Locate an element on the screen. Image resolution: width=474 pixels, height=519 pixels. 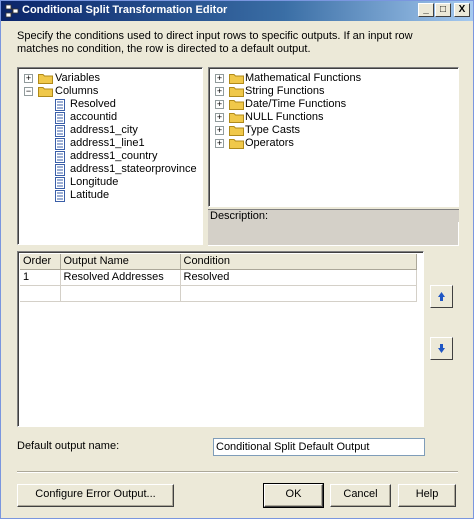
column-header-order: Order is located at coordinates (40, 262).